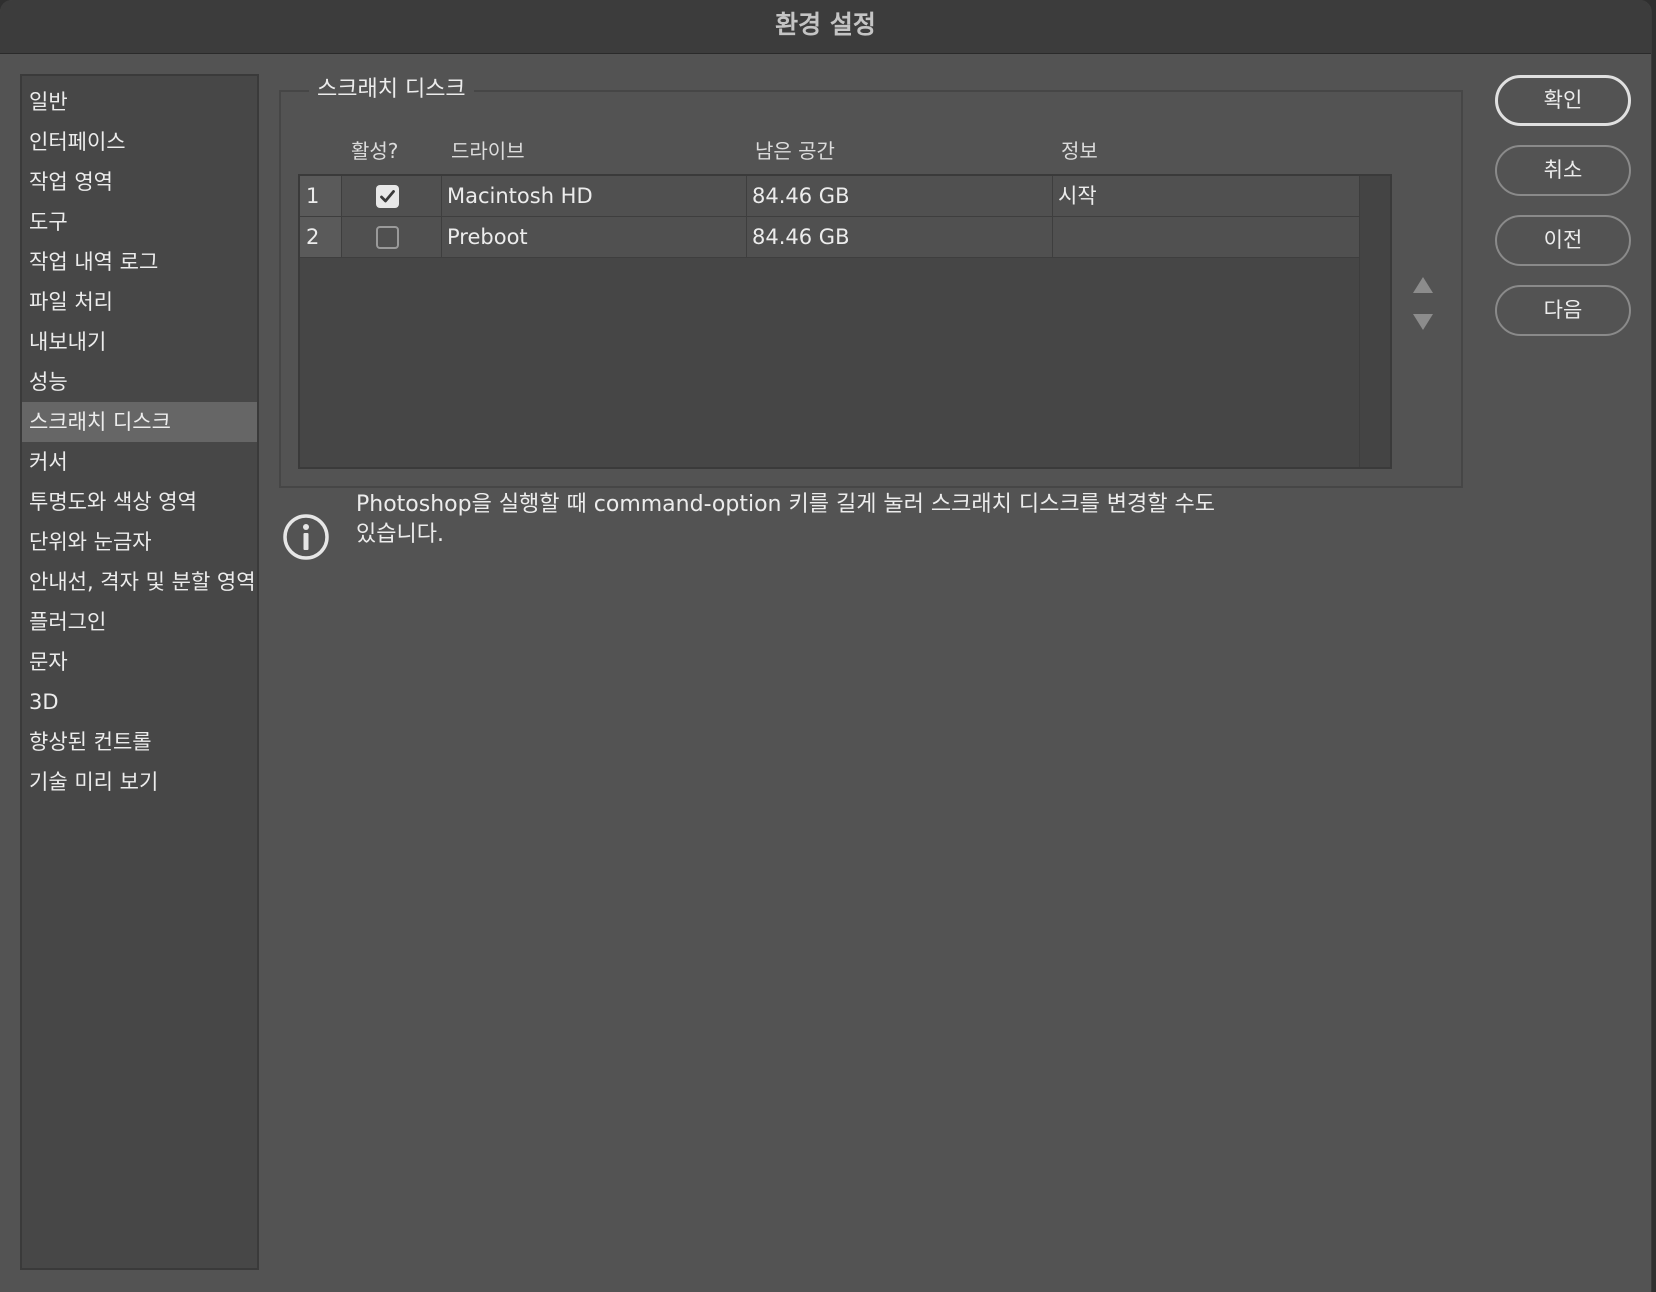 This screenshot has height=1292, width=1656. I want to click on column-header-free-space: 남은 공간, so click(795, 151).